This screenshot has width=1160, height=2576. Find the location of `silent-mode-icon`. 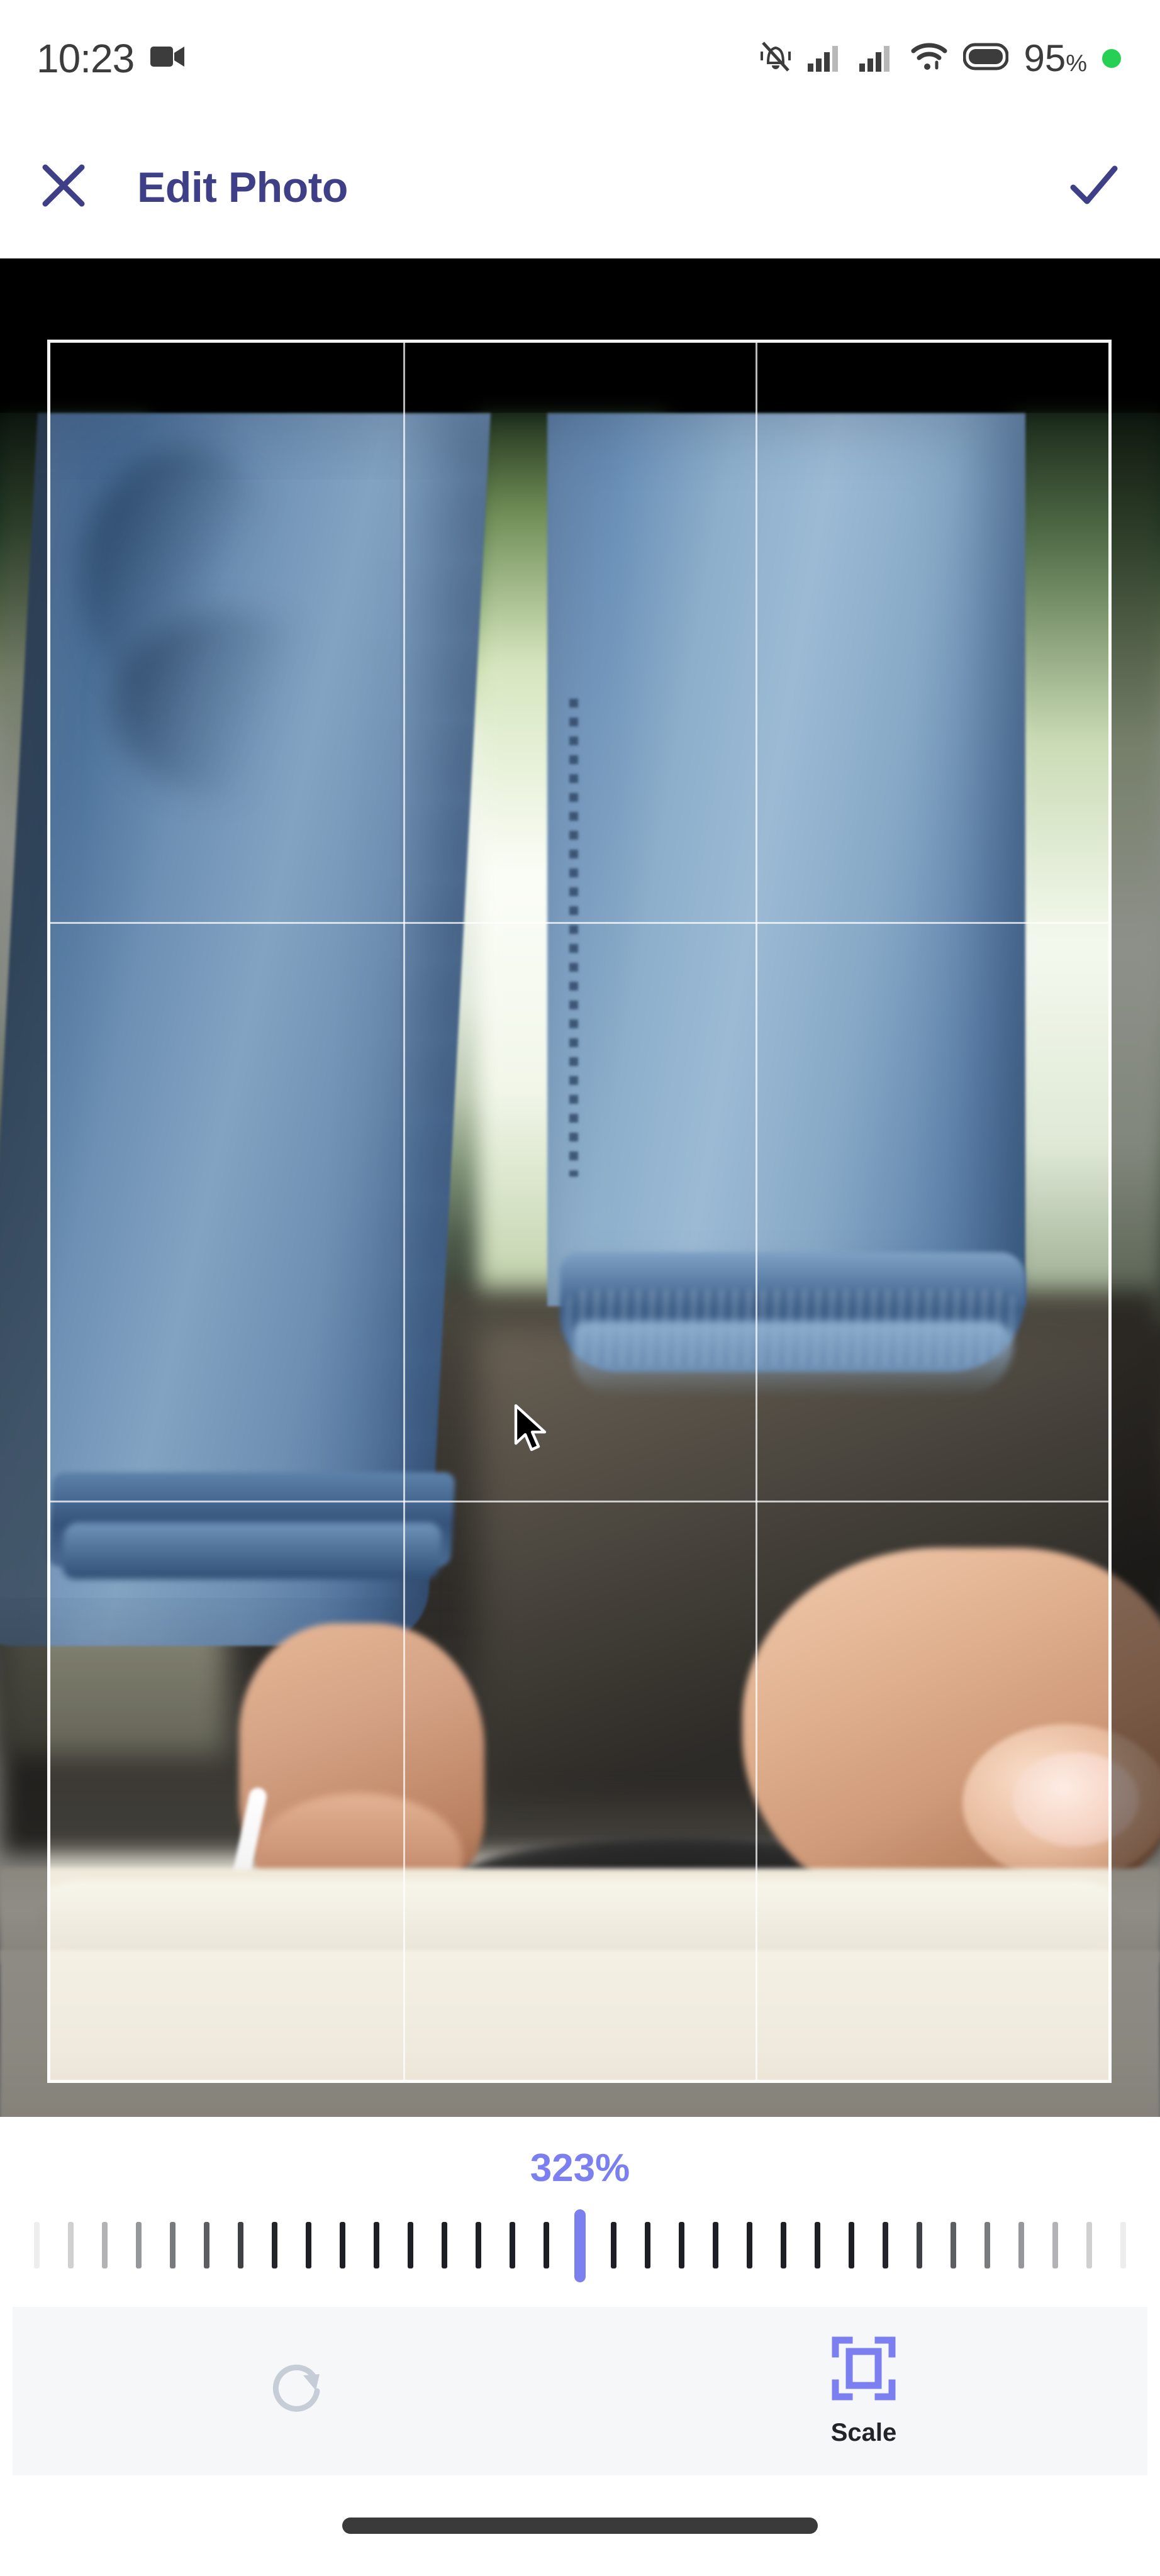

silent-mode-icon is located at coordinates (775, 58).